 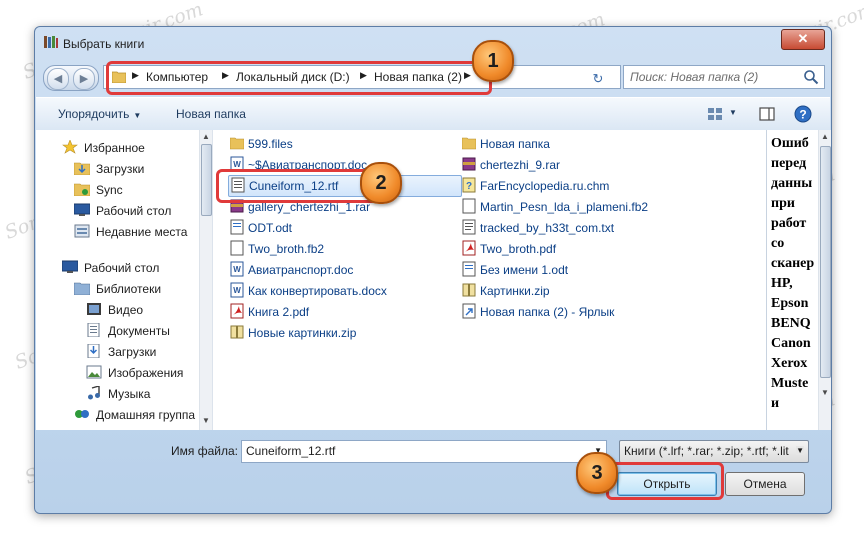 I want to click on file-name: ODT.odt, so click(x=270, y=228).